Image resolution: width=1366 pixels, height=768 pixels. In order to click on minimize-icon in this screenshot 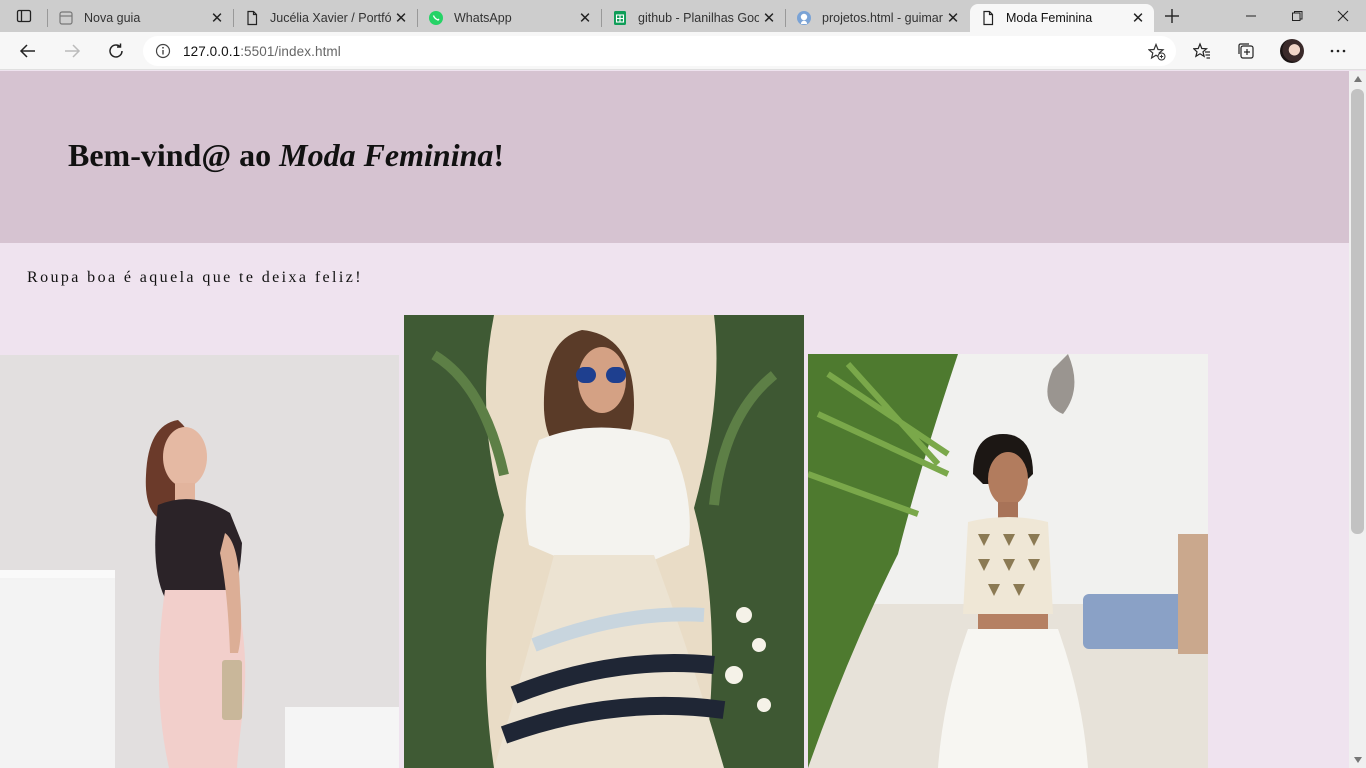, I will do `click(1251, 16)`.